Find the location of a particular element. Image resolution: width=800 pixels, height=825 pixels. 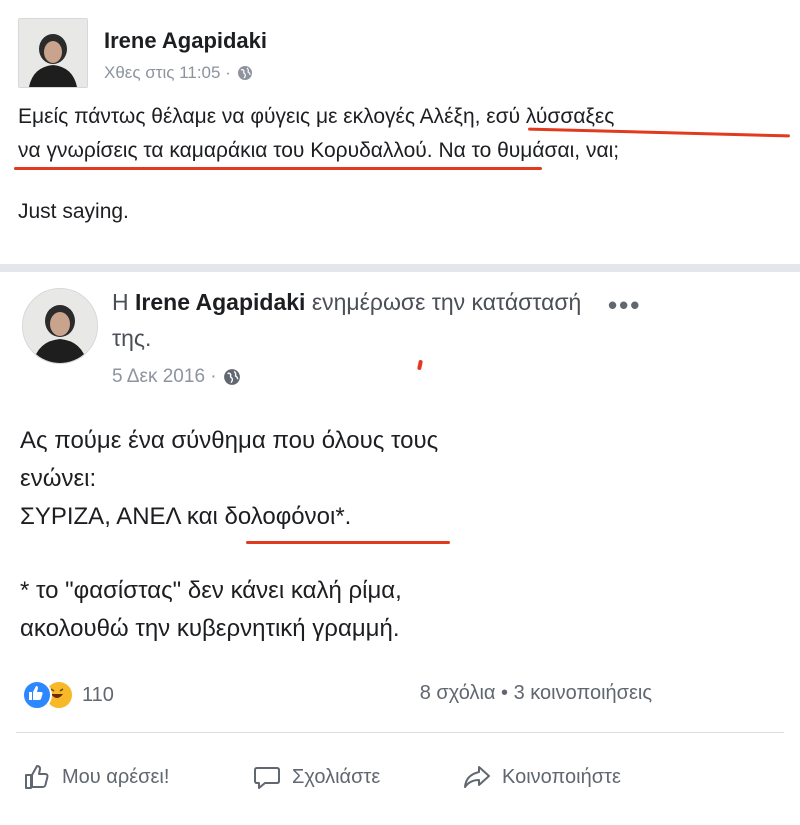

comments-shares-count: 8 σχόλια • 3 κοινοποιήσεις is located at coordinates (536, 693).